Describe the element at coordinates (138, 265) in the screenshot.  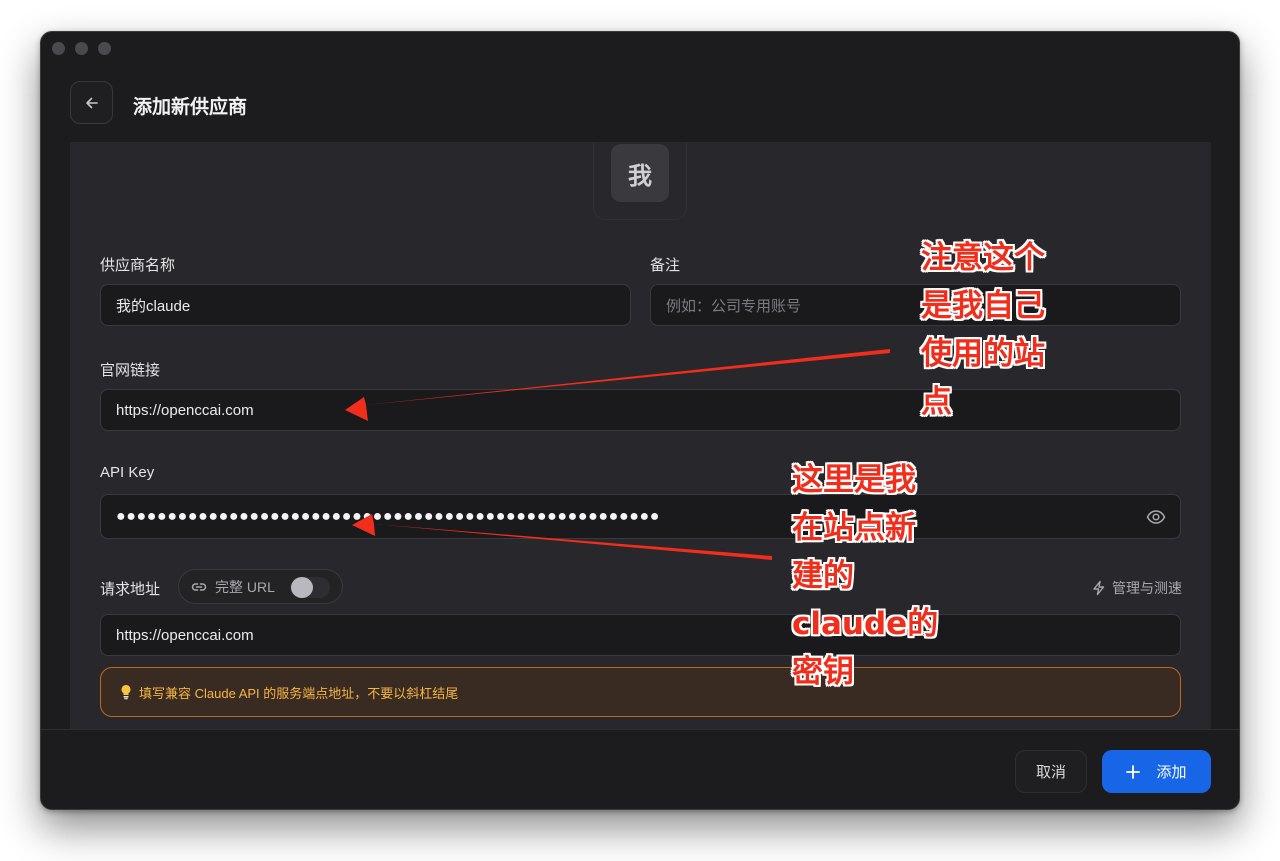
I see `provider-name-label: 供应商名称` at that location.